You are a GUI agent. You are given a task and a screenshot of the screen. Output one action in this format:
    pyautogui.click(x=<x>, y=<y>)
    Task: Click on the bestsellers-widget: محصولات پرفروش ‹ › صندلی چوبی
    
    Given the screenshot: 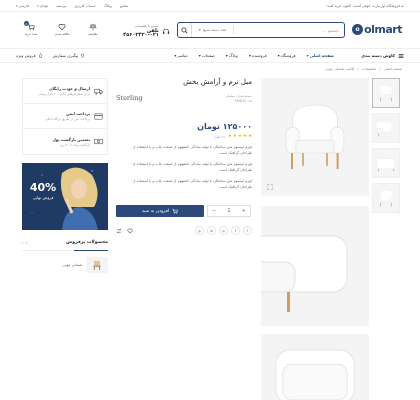 What is the action you would take?
    pyautogui.click(x=65, y=256)
    